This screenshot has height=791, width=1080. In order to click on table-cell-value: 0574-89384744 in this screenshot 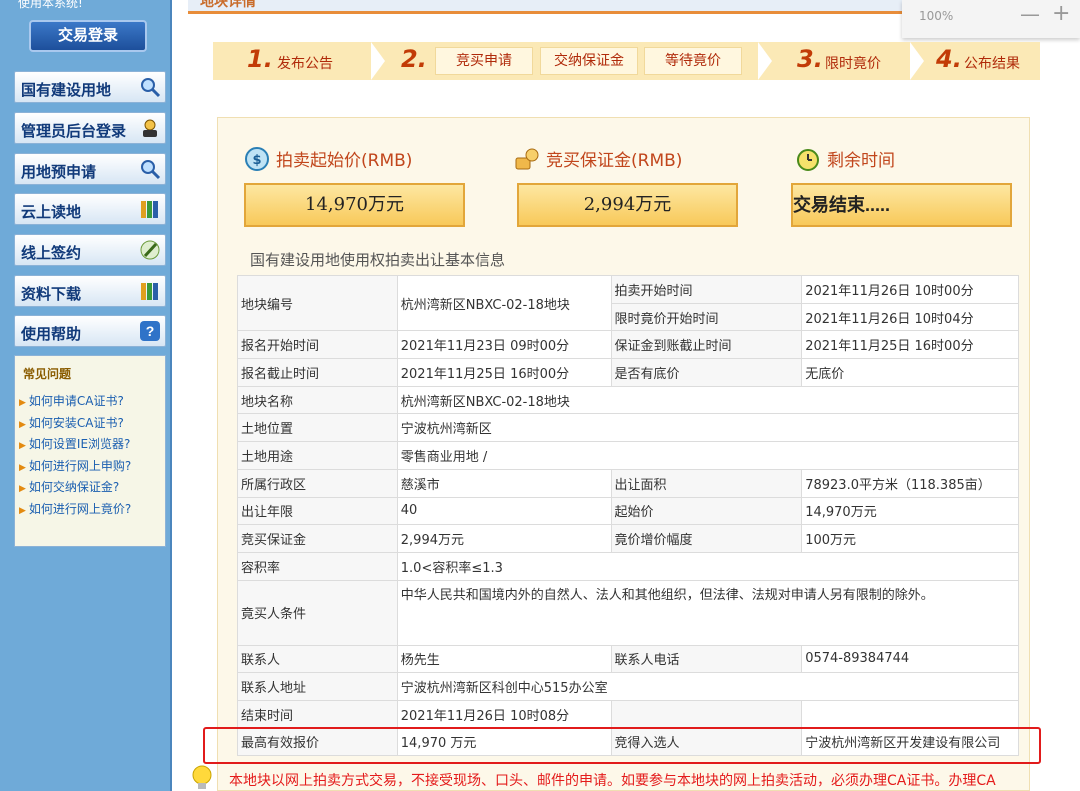, I will do `click(910, 659)`.